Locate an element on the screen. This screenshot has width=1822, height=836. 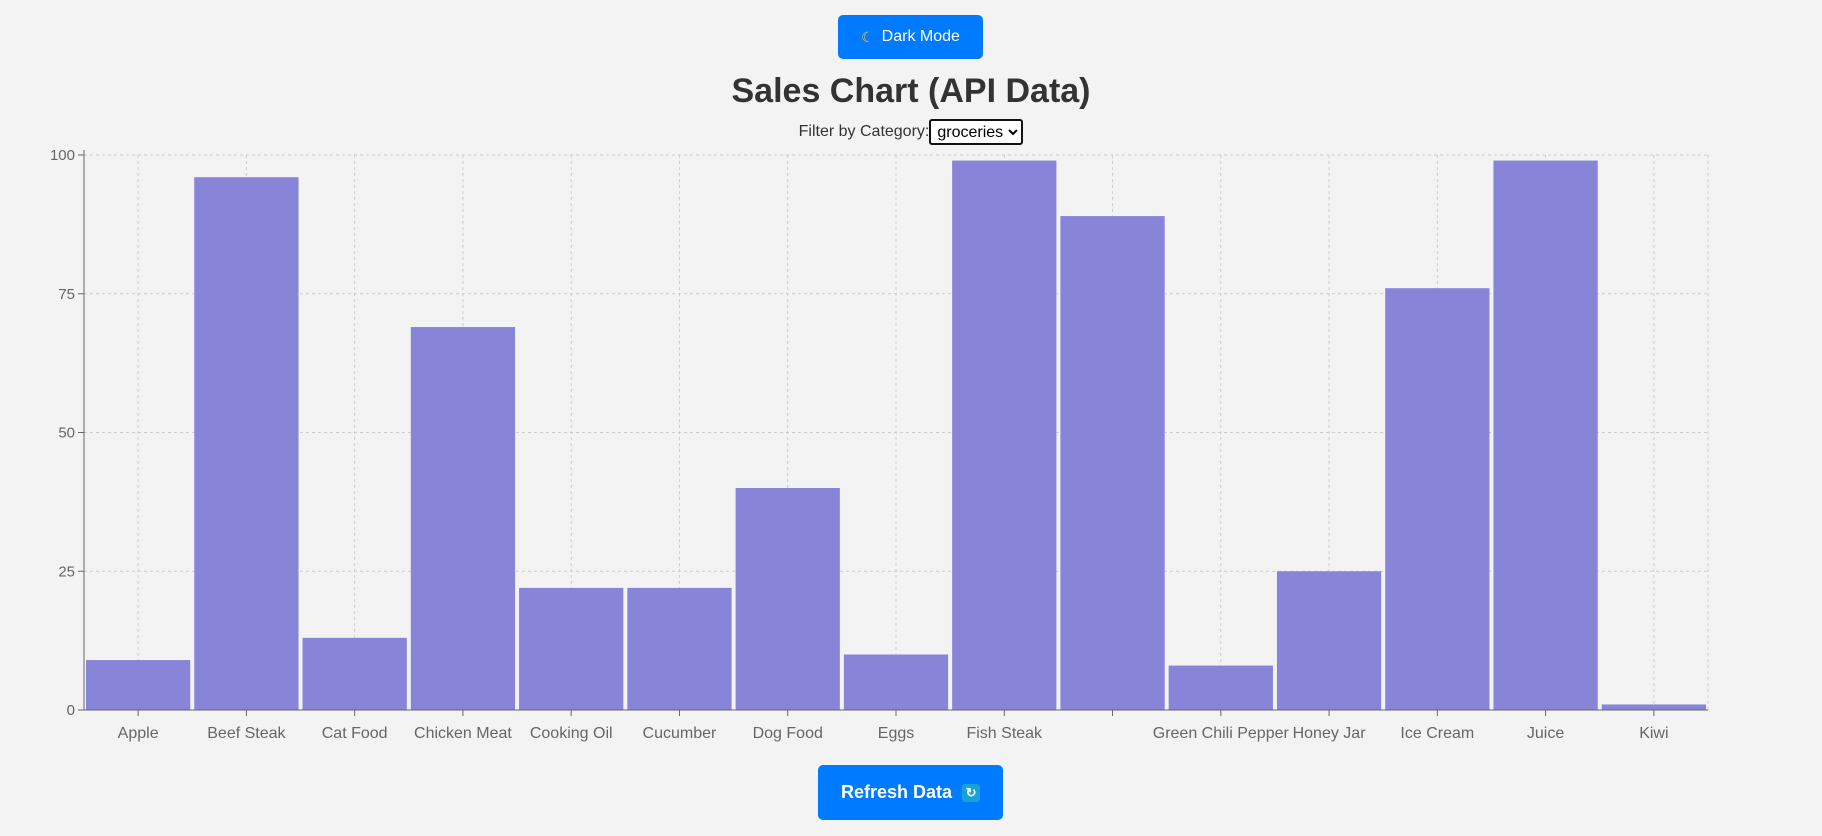
x-tick-label: Beef Steak is located at coordinates (246, 733).